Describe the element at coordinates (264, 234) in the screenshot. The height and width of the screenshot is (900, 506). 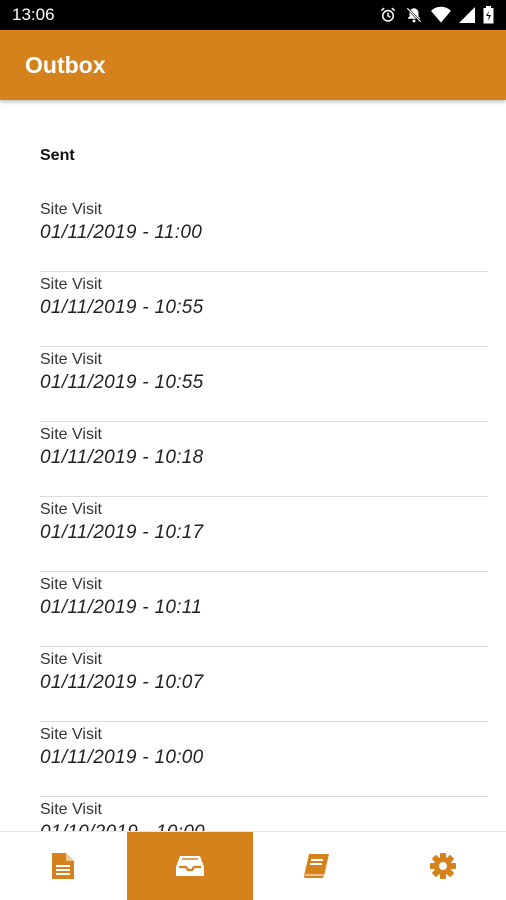
I see `list-item: Site Visit 01/11/2019 - 11:00` at that location.